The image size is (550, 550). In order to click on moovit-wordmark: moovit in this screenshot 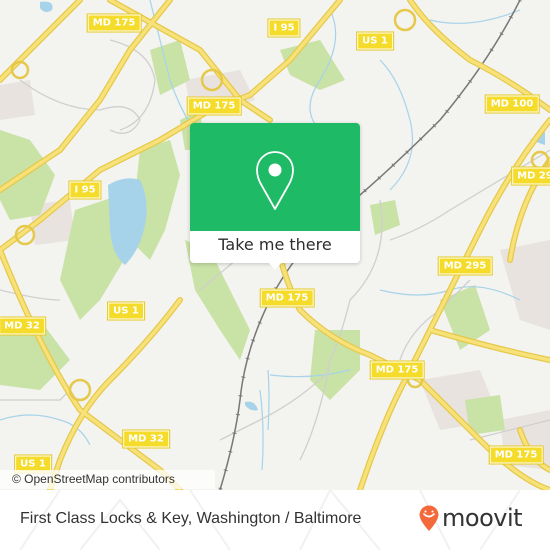, I will do `click(482, 518)`.